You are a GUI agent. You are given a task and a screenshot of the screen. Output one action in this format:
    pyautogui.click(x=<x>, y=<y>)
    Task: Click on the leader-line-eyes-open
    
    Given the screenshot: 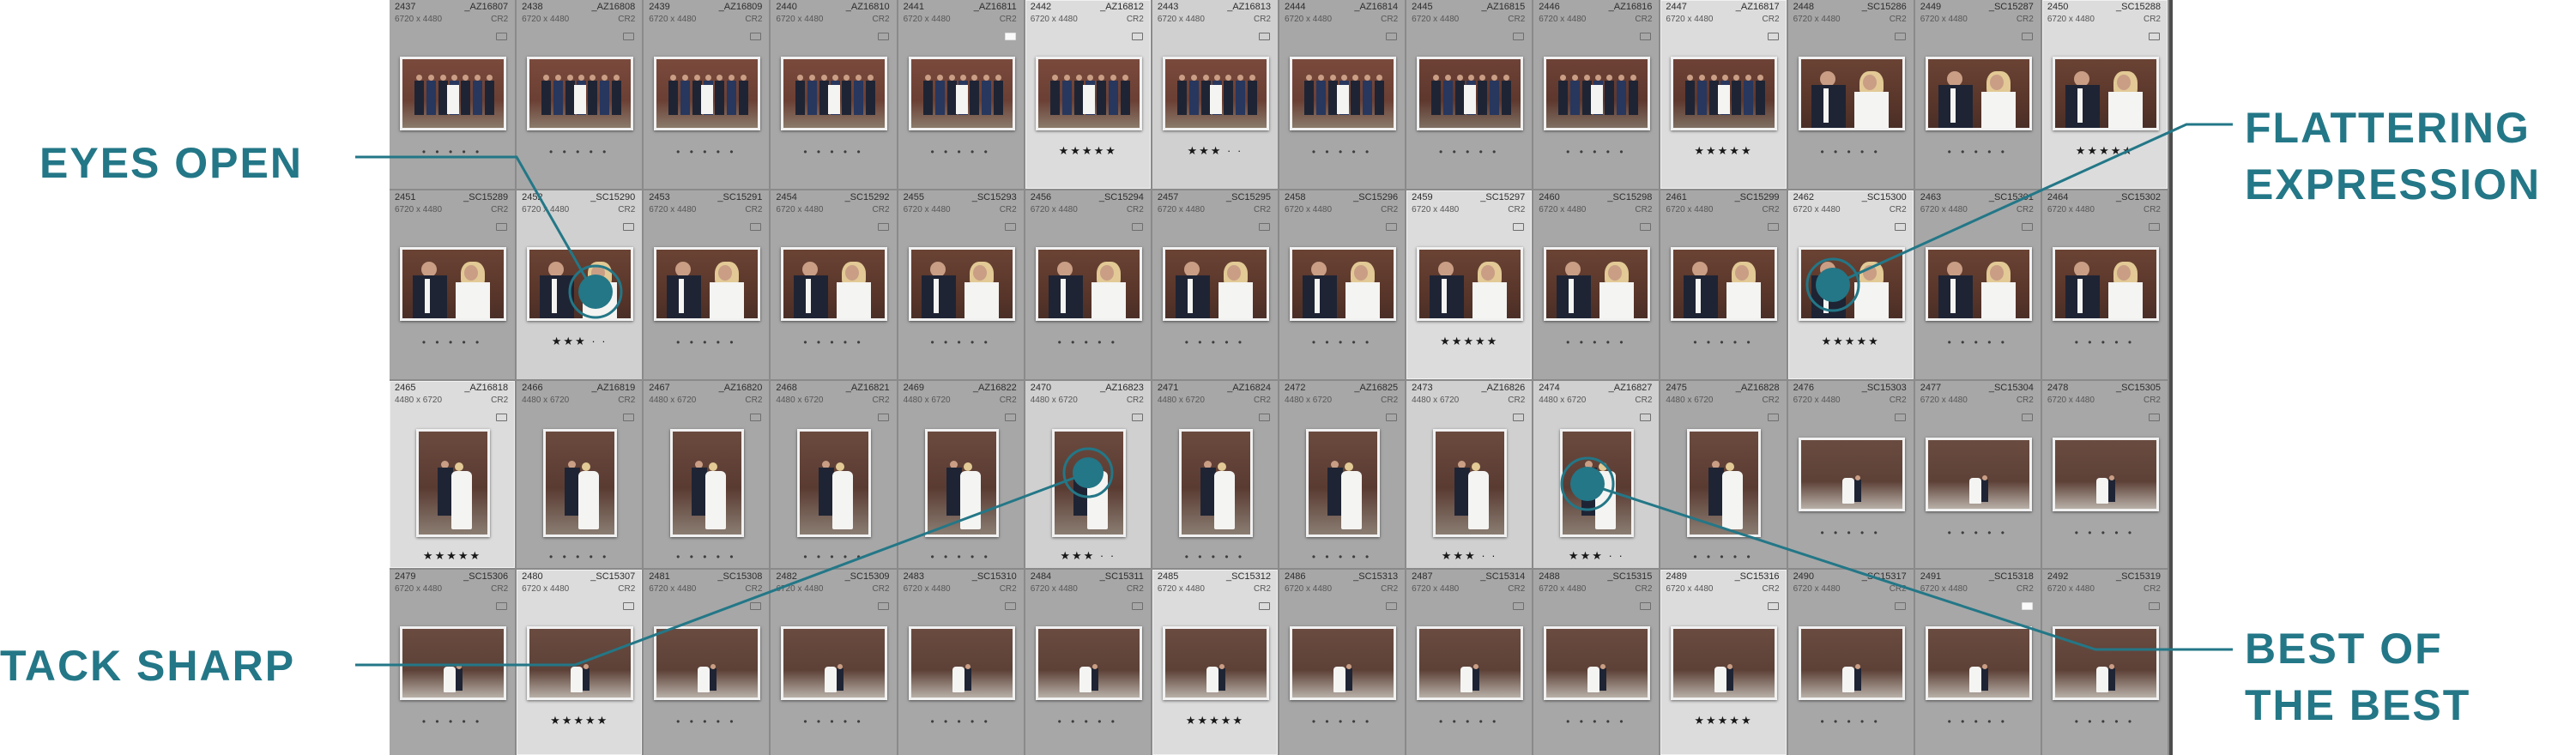 What is the action you would take?
    pyautogui.click(x=476, y=225)
    